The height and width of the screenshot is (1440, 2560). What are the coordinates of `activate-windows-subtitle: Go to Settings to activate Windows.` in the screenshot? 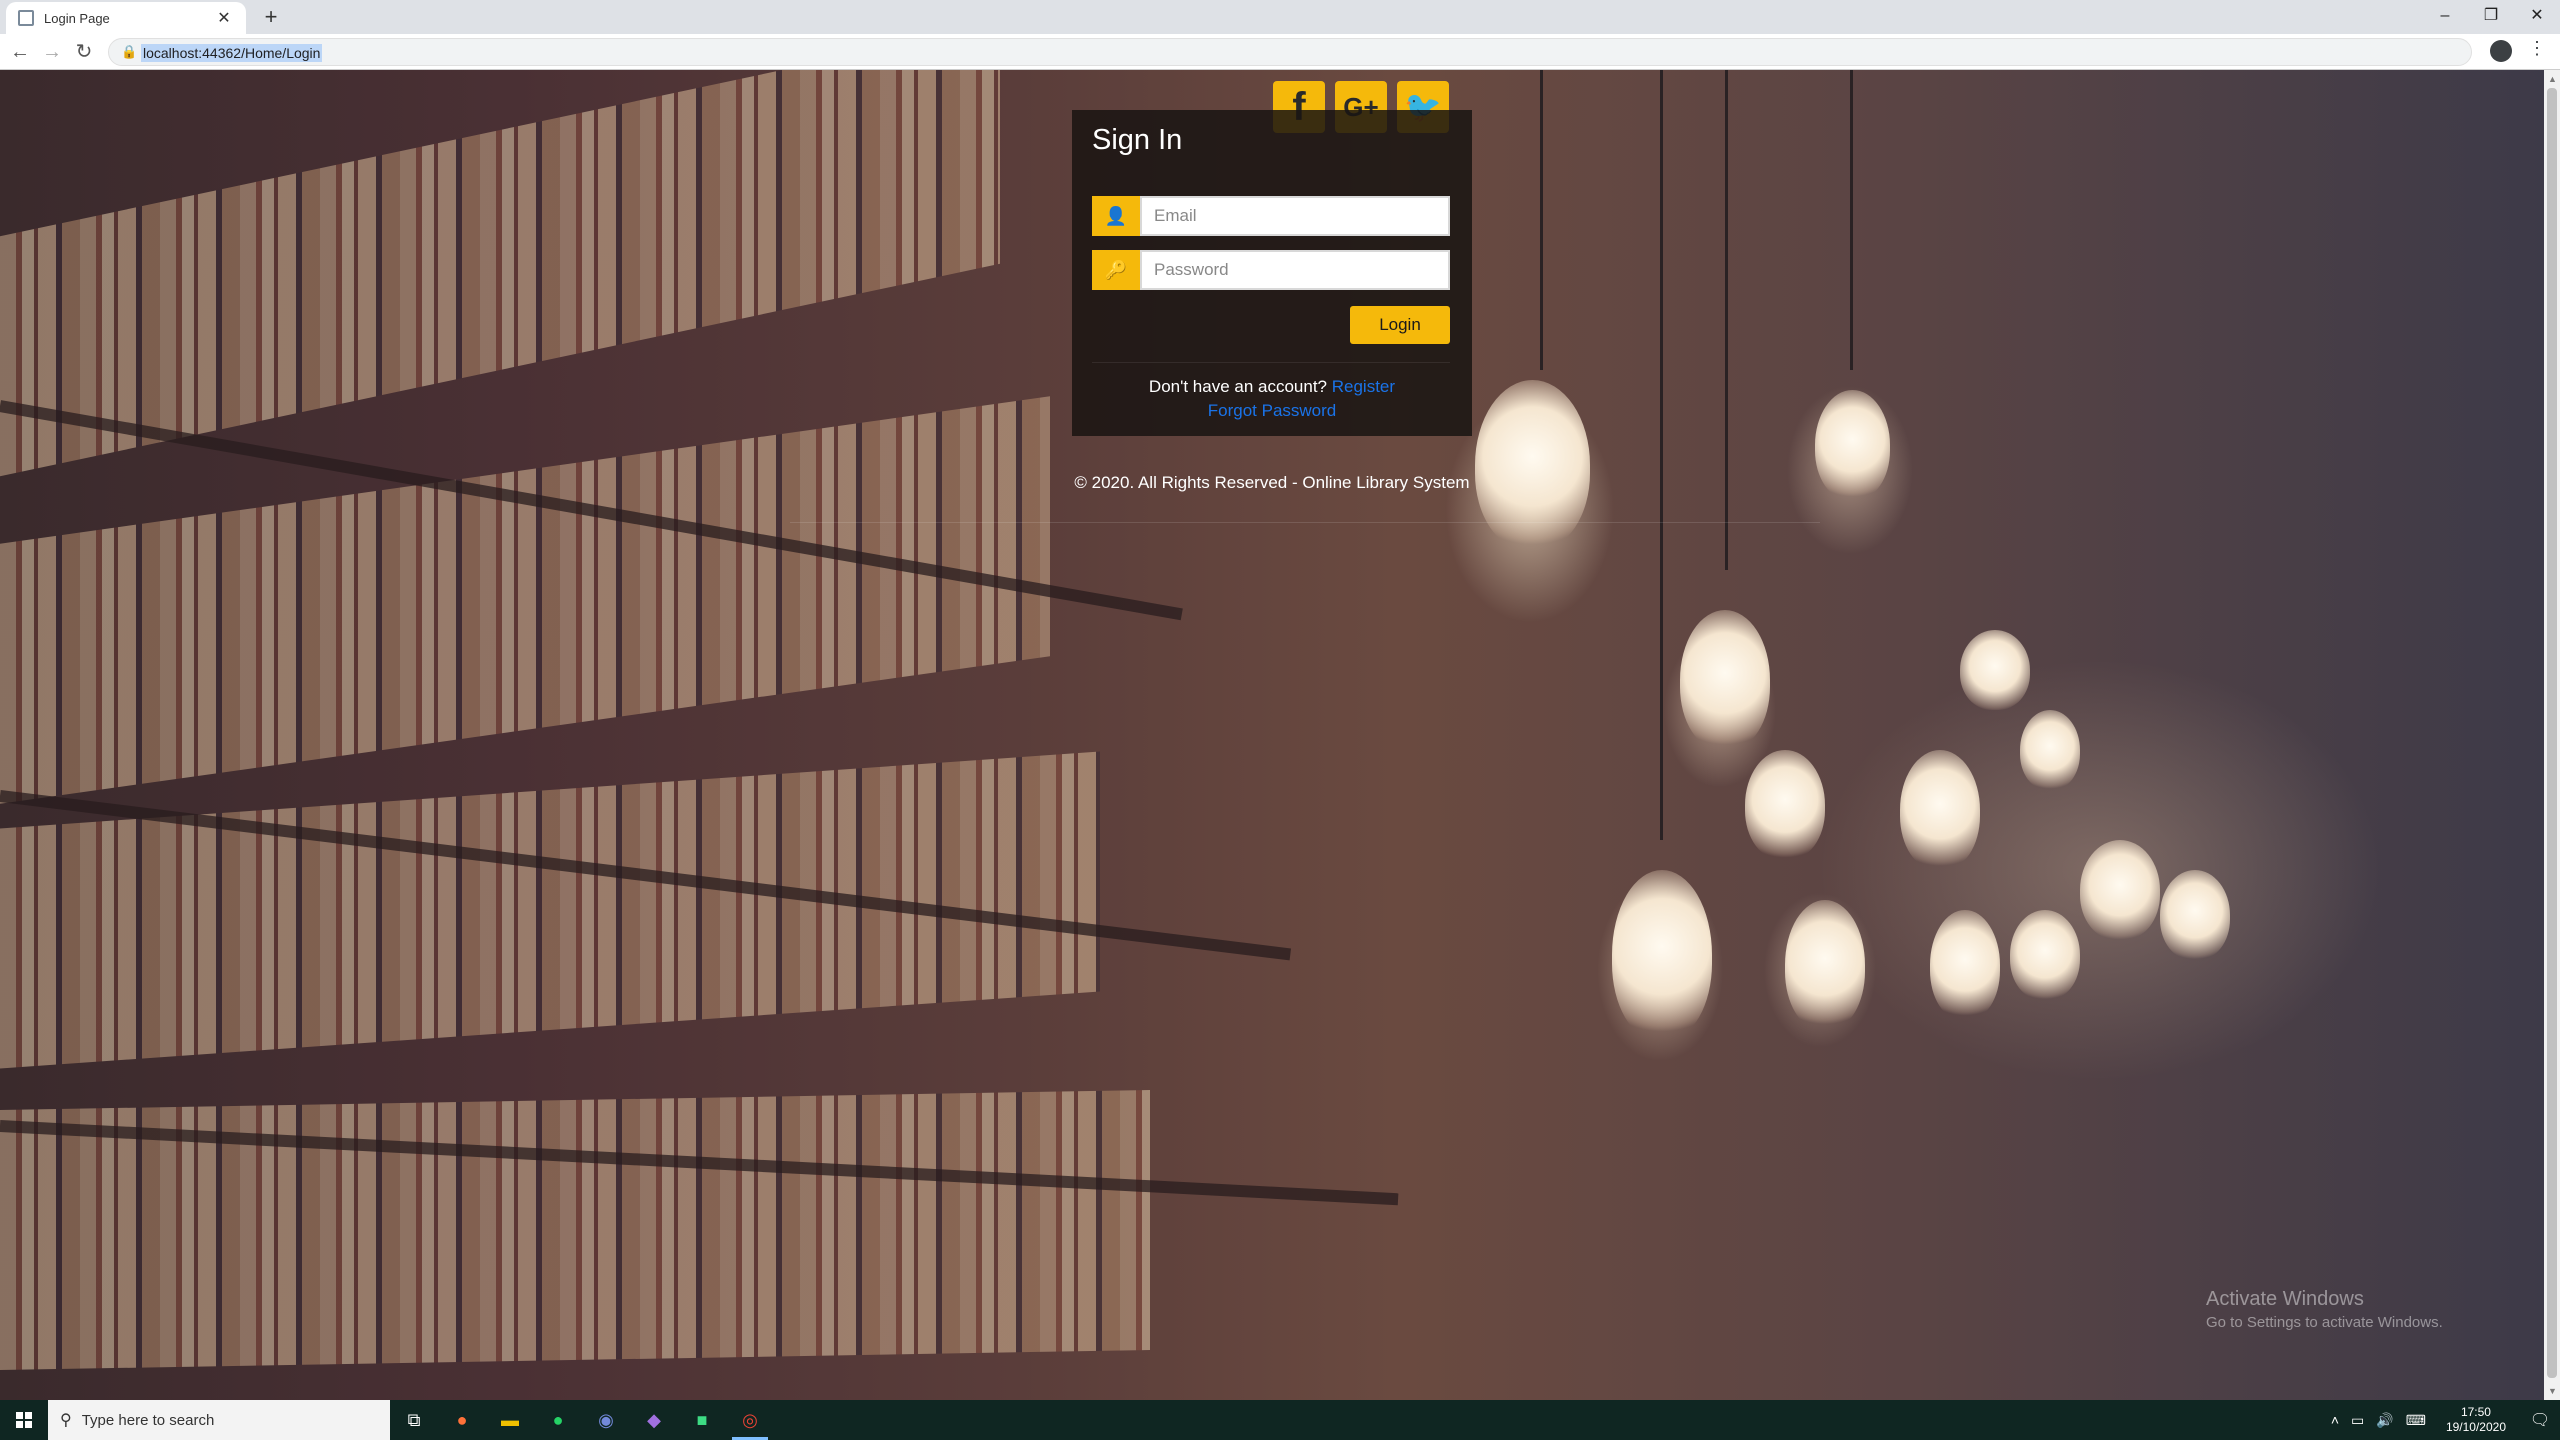 It's located at (2324, 1322).